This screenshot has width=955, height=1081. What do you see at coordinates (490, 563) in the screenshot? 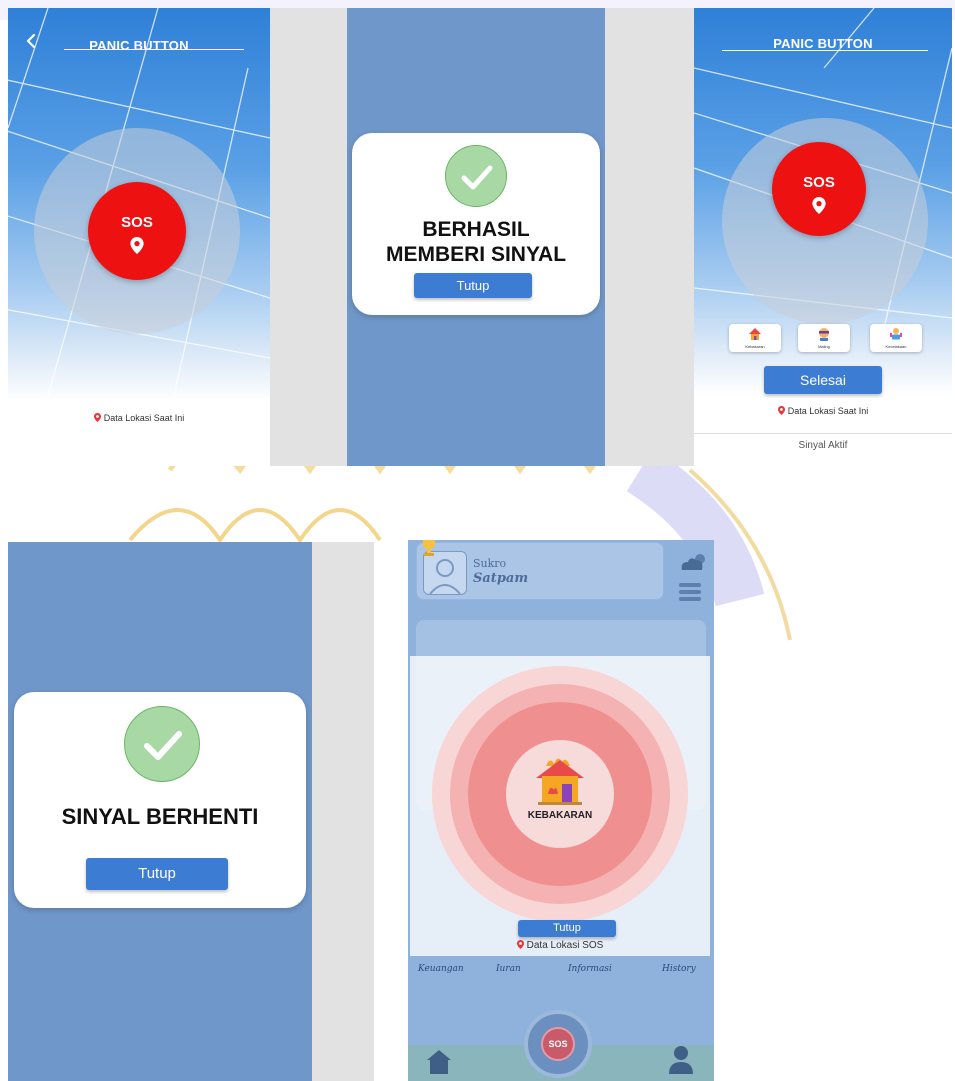
I see `user-name: Sukro` at bounding box center [490, 563].